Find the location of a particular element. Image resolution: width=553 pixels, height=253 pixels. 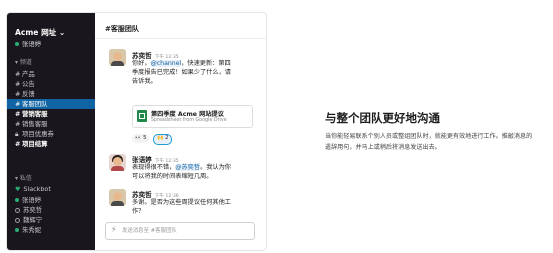

current-user-name: 张语婷 is located at coordinates (32, 44).